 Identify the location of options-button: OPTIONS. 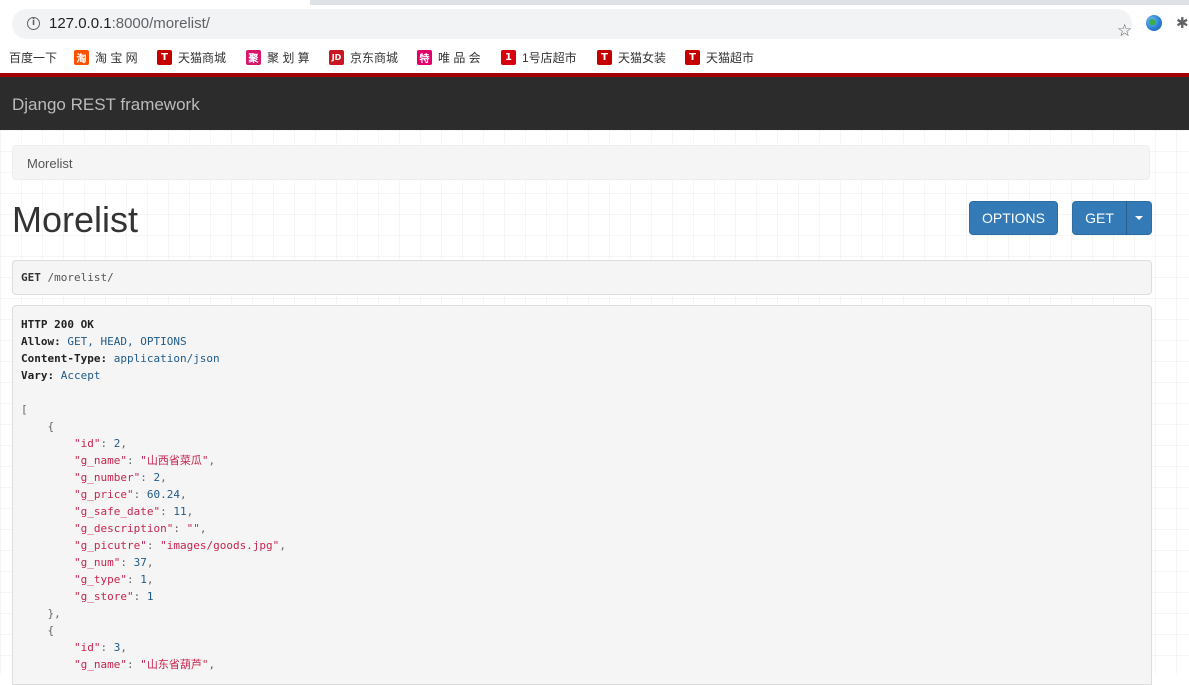
(1013, 218).